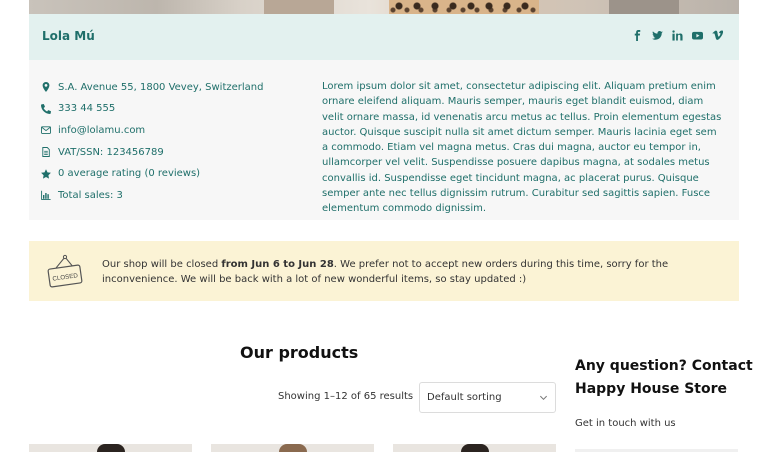 This screenshot has height=452, width=769. Describe the element at coordinates (151, 195) in the screenshot. I see `vendor-sales: Total sales: 3` at that location.